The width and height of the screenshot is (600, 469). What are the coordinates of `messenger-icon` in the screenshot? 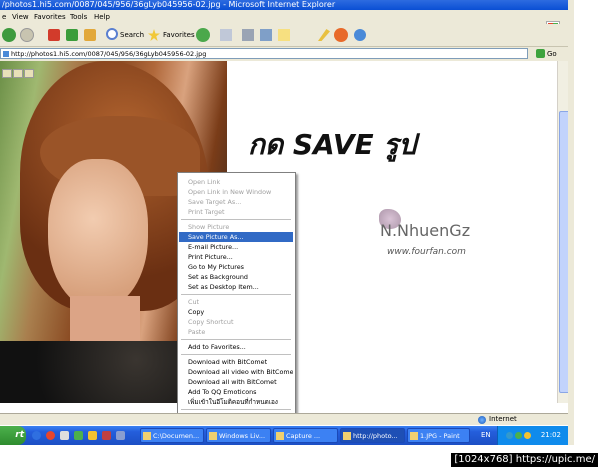 It's located at (341, 35).